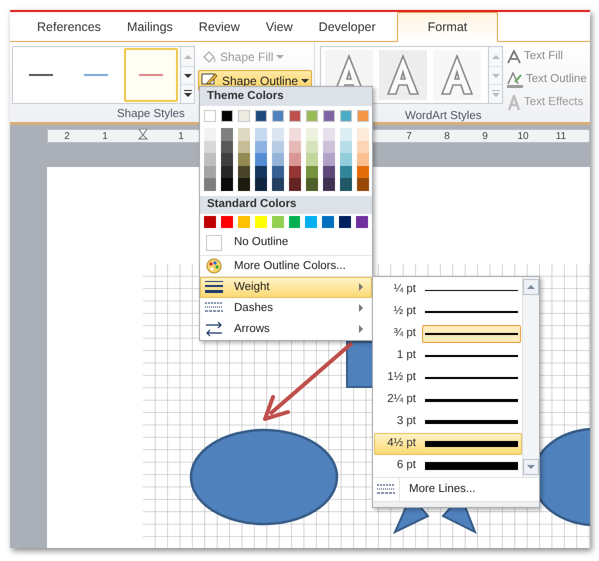 The height and width of the screenshot is (561, 599). What do you see at coordinates (448, 312) in the screenshot?
I see `weight-option: ½ pt` at bounding box center [448, 312].